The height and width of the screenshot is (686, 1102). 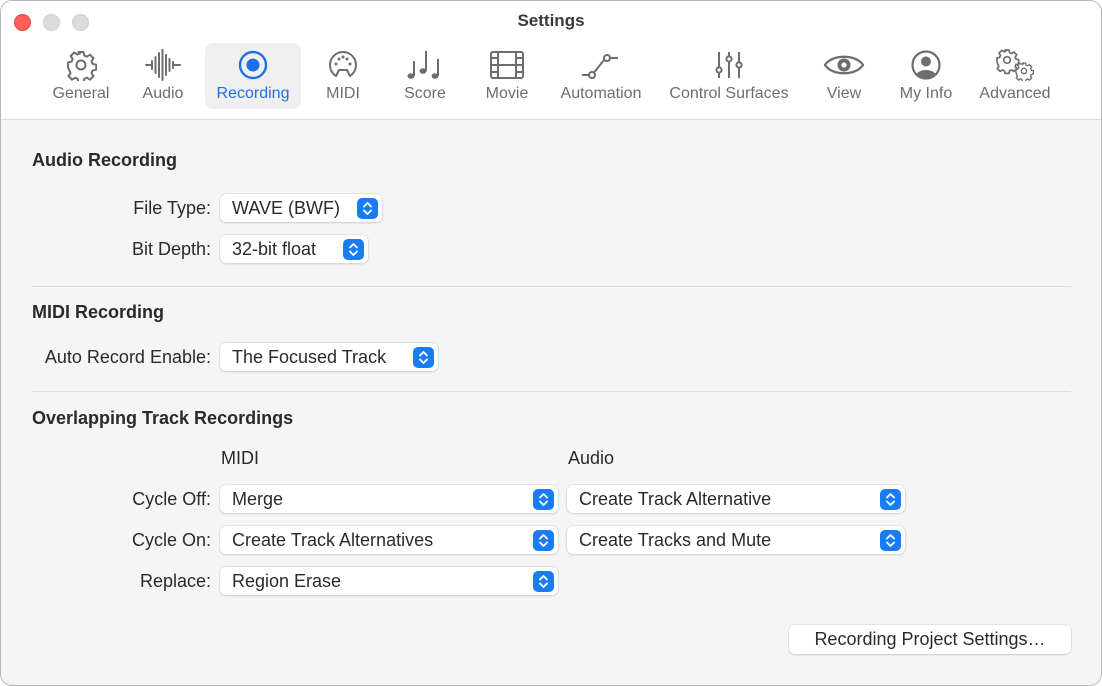 I want to click on tab-recording: Recording, so click(x=253, y=76).